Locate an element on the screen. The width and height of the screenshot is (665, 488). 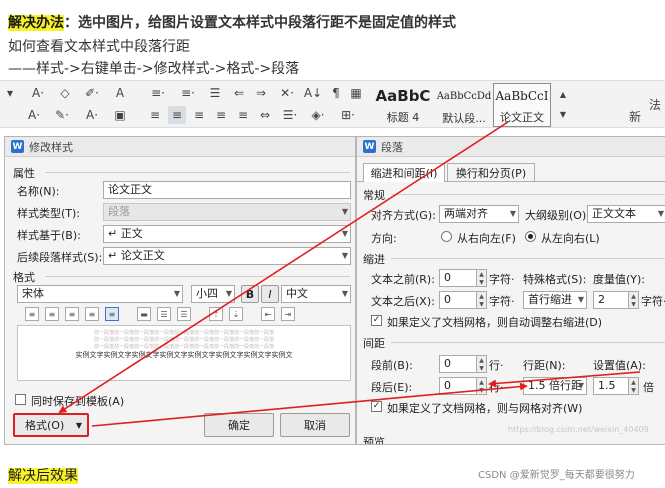
csdn-credit: CSDN @爱新觉罗_每天都要很努力 is located at coordinates (556, 475).